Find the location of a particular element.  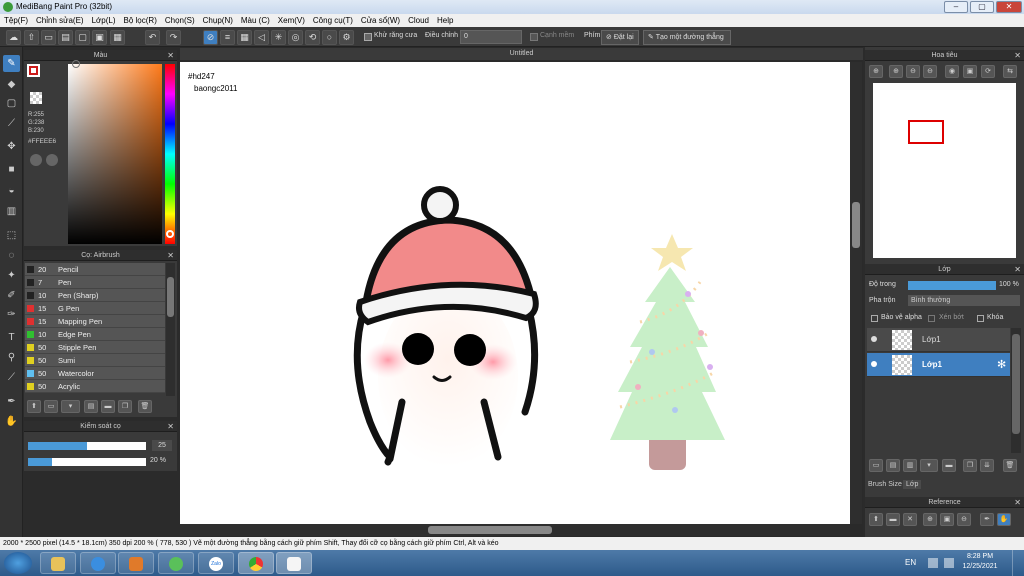

taskbar-explorer is located at coordinates (58, 563).